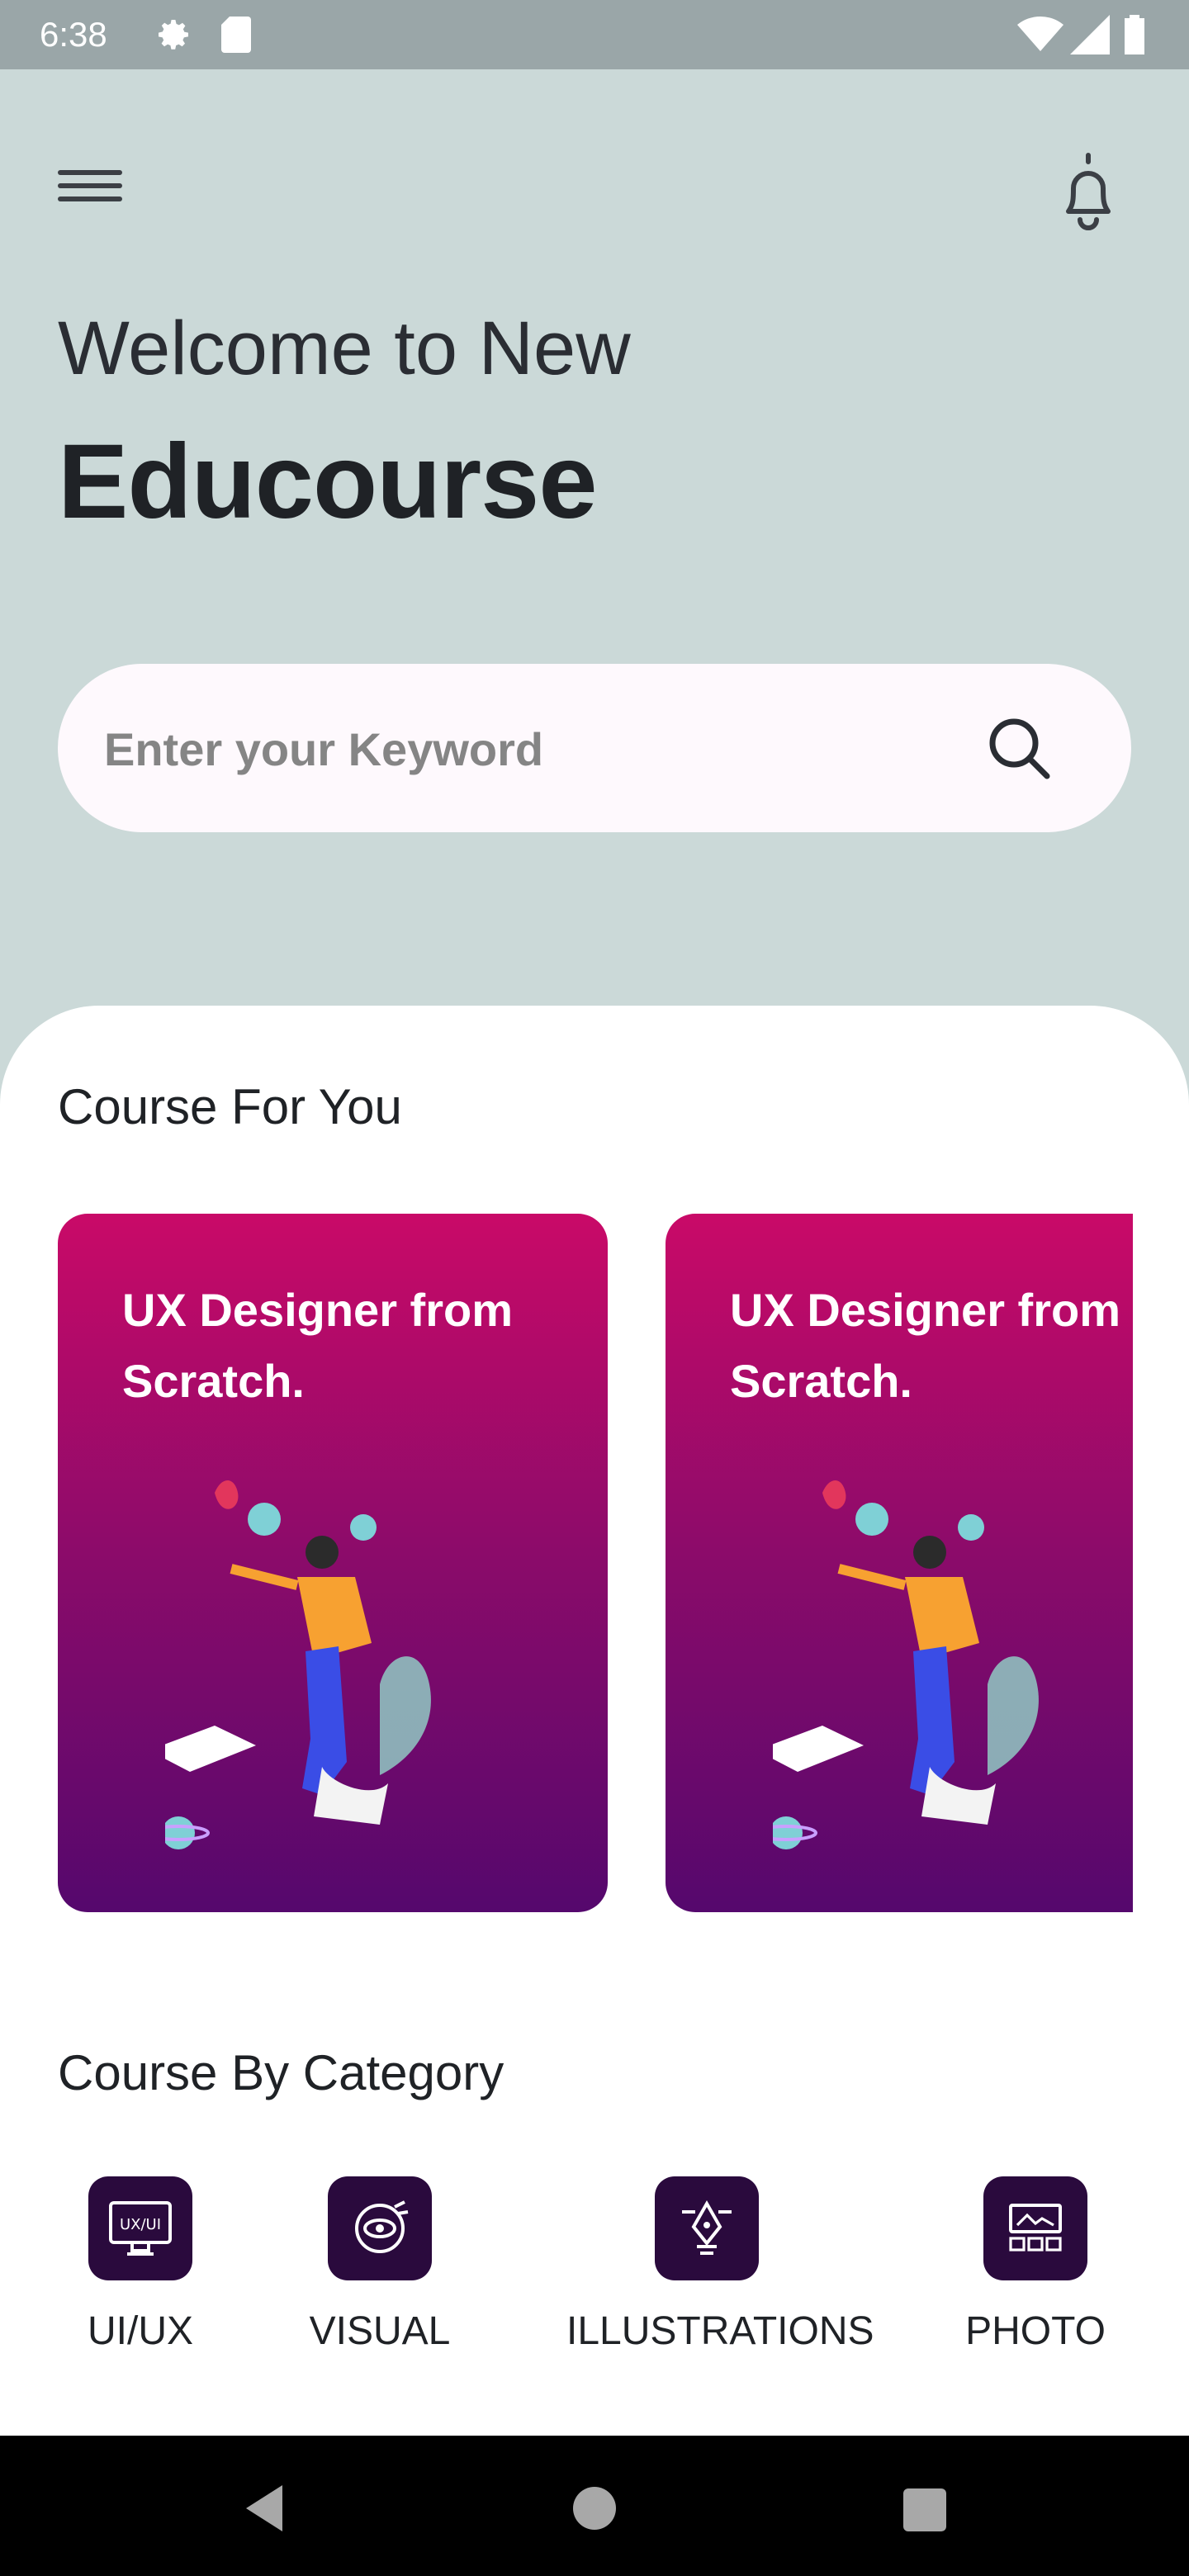  What do you see at coordinates (99, 195) in the screenshot?
I see `menu-button` at bounding box center [99, 195].